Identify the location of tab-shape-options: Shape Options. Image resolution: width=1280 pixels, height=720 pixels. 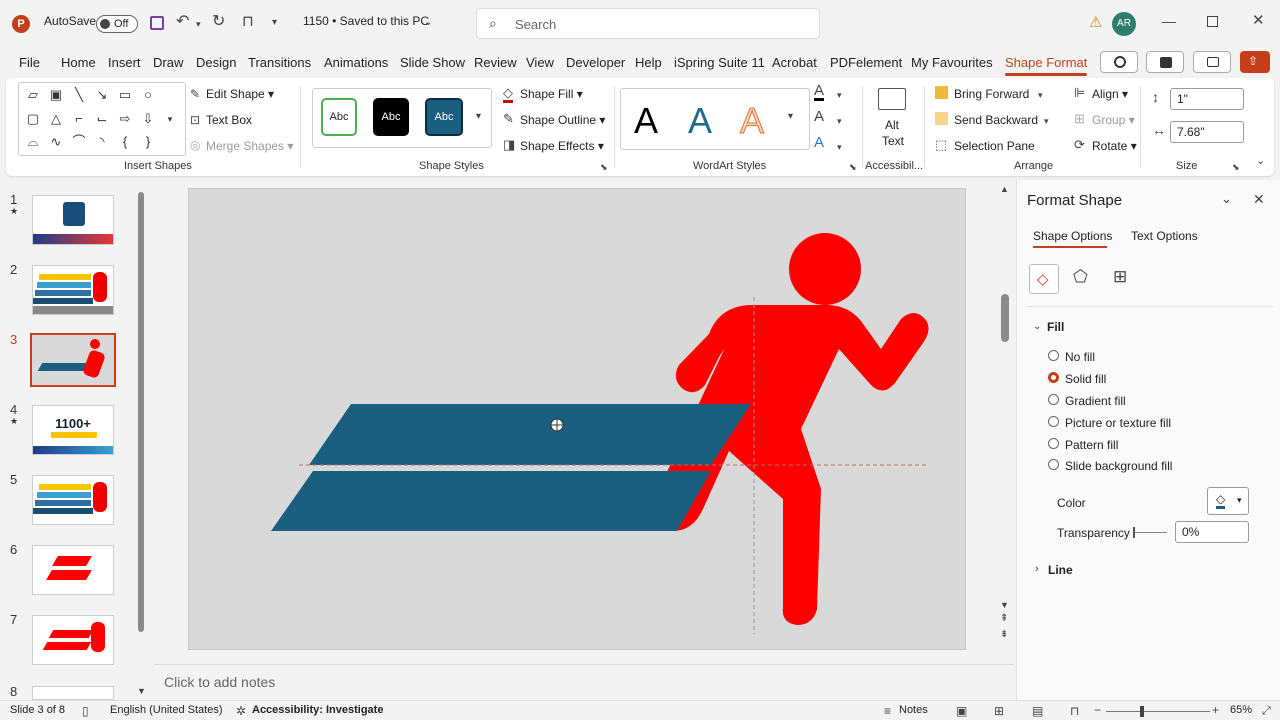
(1072, 236).